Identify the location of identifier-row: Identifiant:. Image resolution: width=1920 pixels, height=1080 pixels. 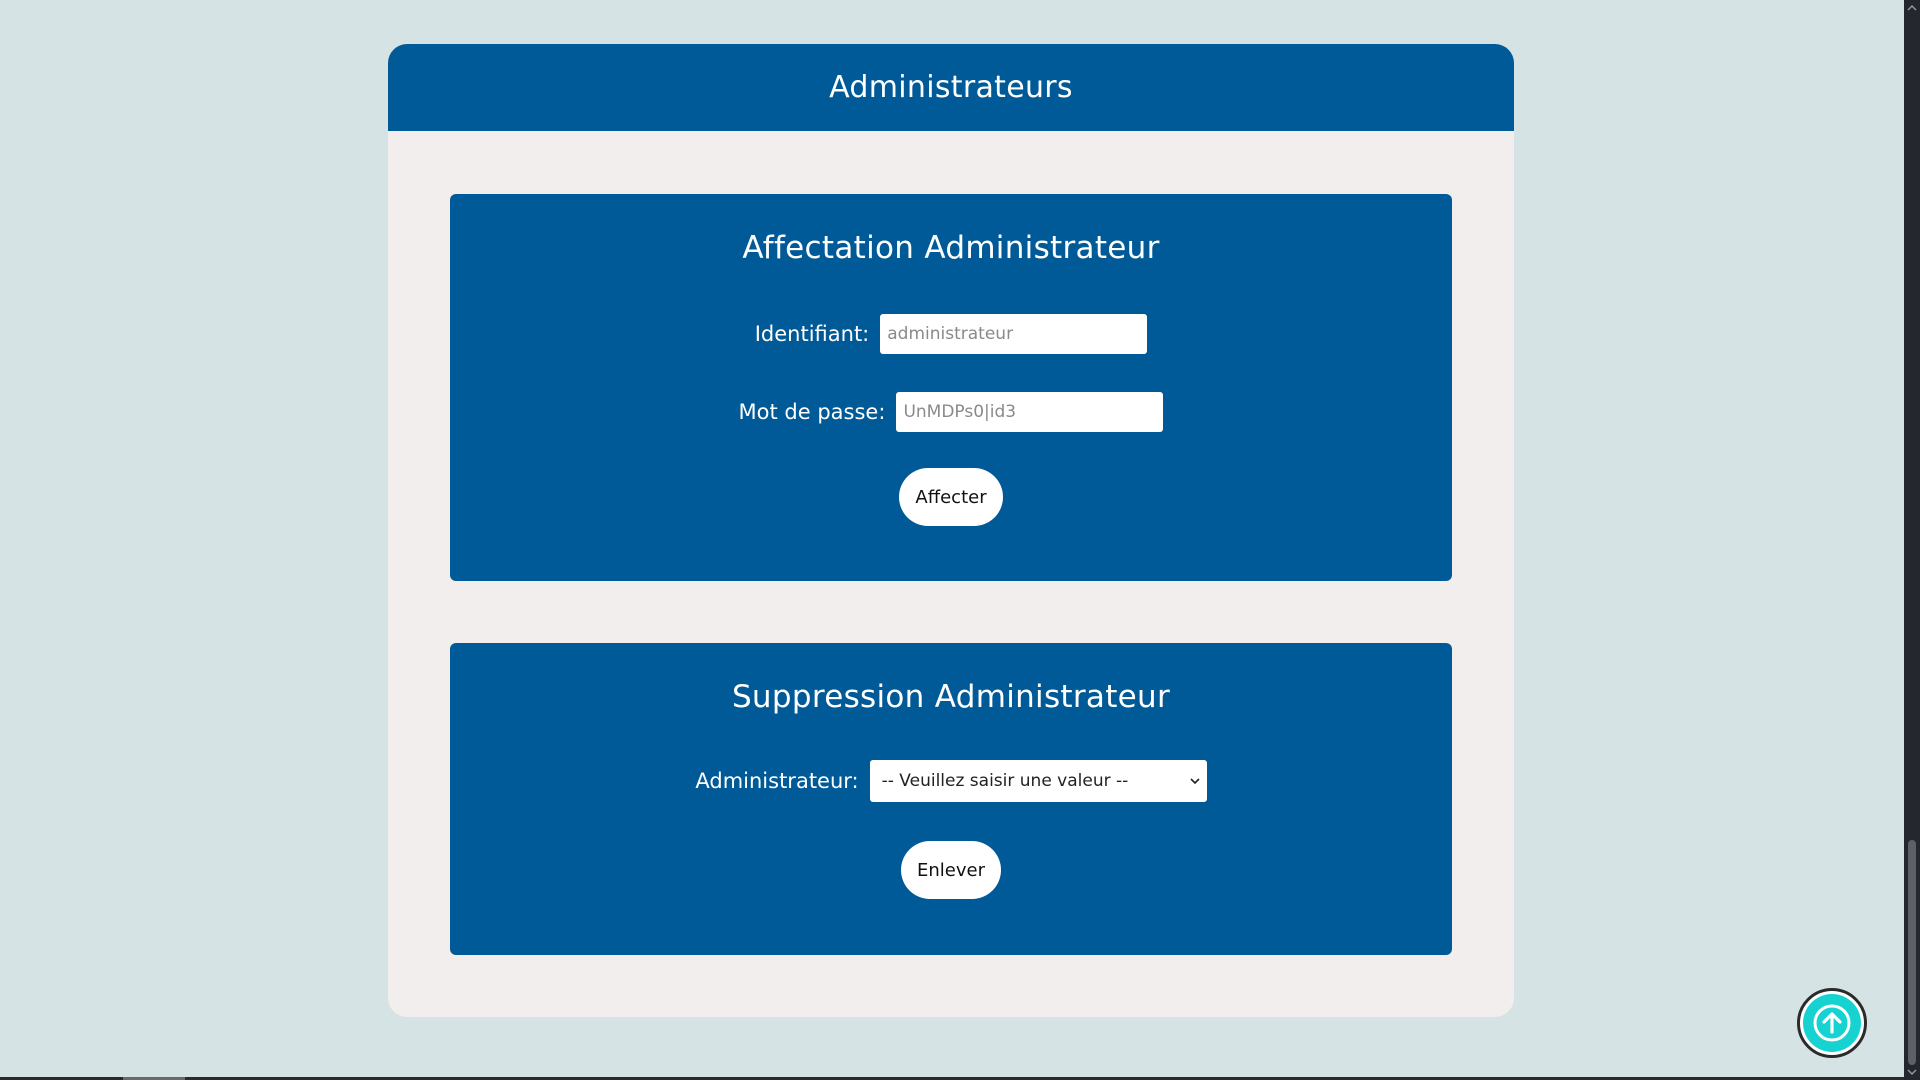
(951, 334).